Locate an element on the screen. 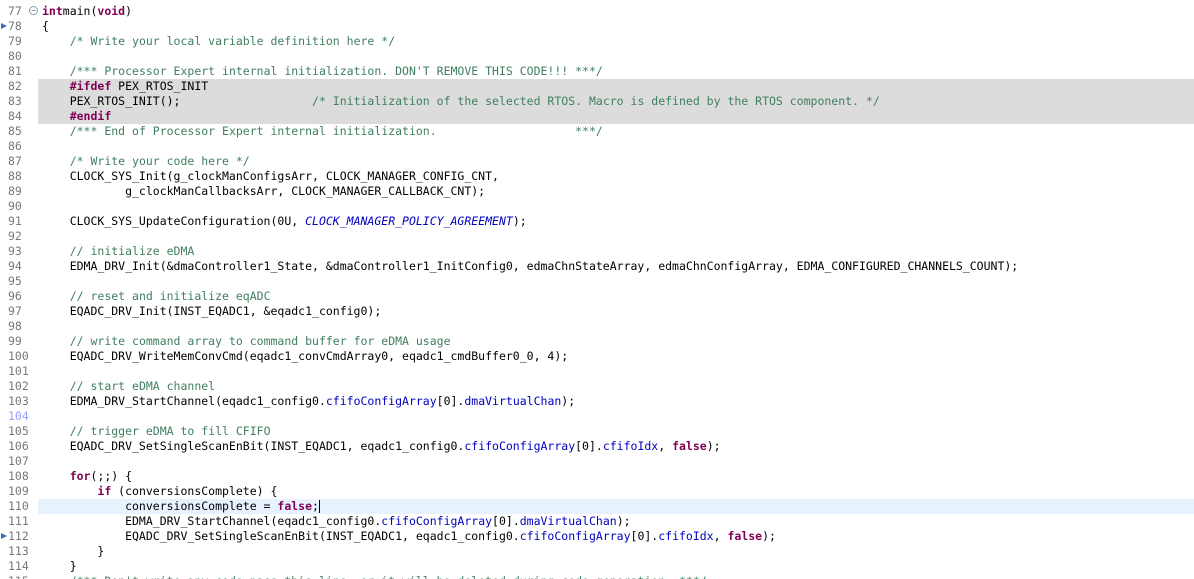 This screenshot has height=579, width=1194. code-line: 77− intmain(void) is located at coordinates (597, 11).